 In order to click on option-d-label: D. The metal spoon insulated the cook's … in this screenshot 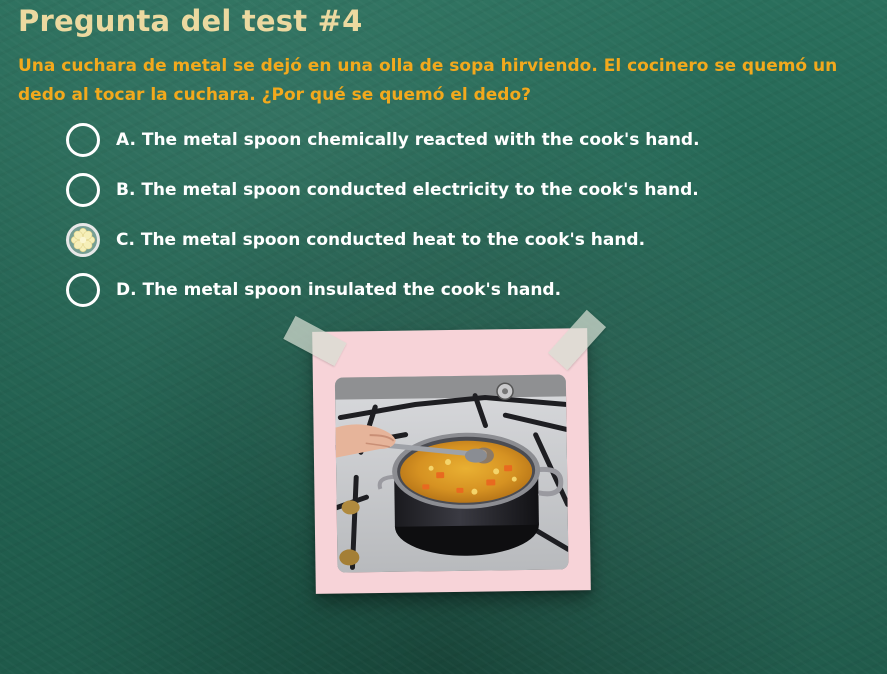, I will do `click(339, 290)`.